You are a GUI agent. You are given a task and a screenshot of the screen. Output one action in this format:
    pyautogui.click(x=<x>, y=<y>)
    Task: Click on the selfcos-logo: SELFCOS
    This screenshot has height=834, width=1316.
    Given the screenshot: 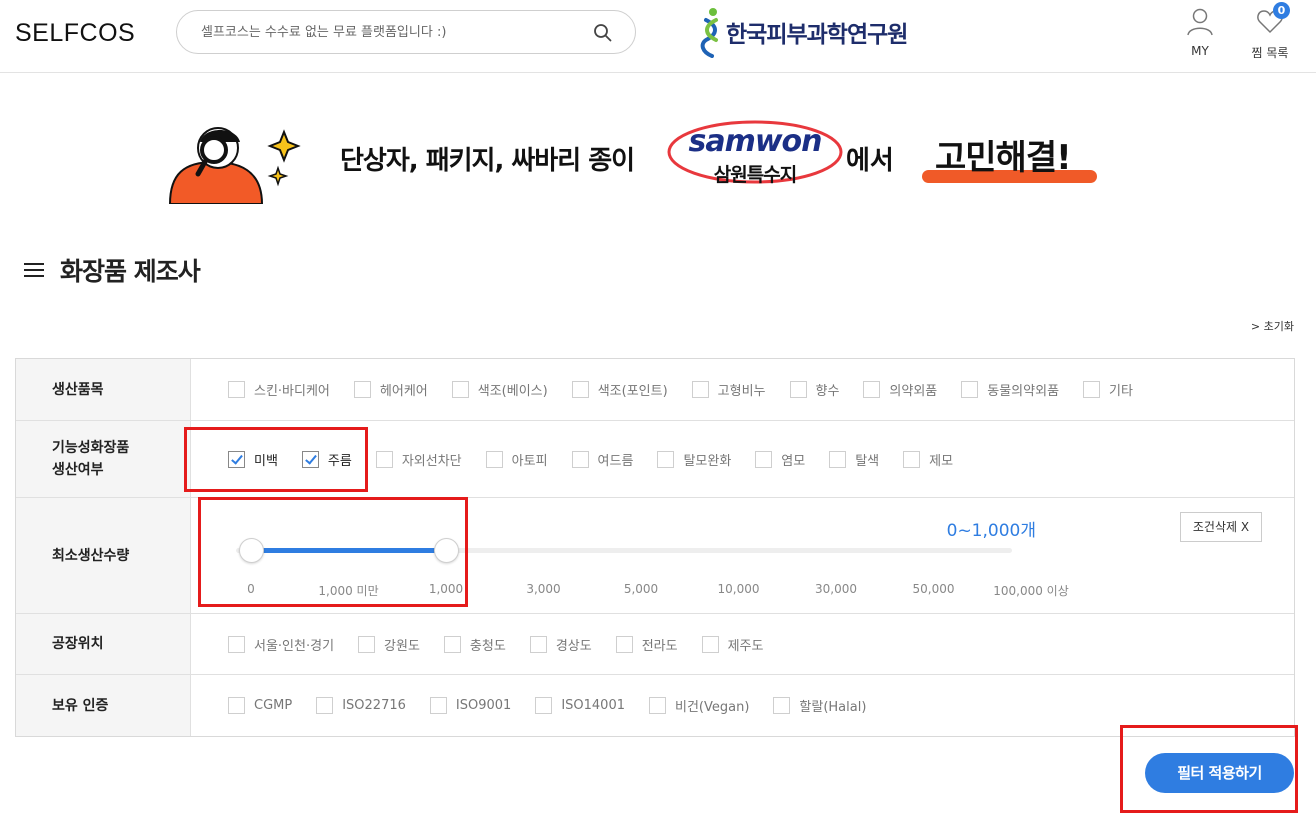 What is the action you would take?
    pyautogui.click(x=75, y=33)
    